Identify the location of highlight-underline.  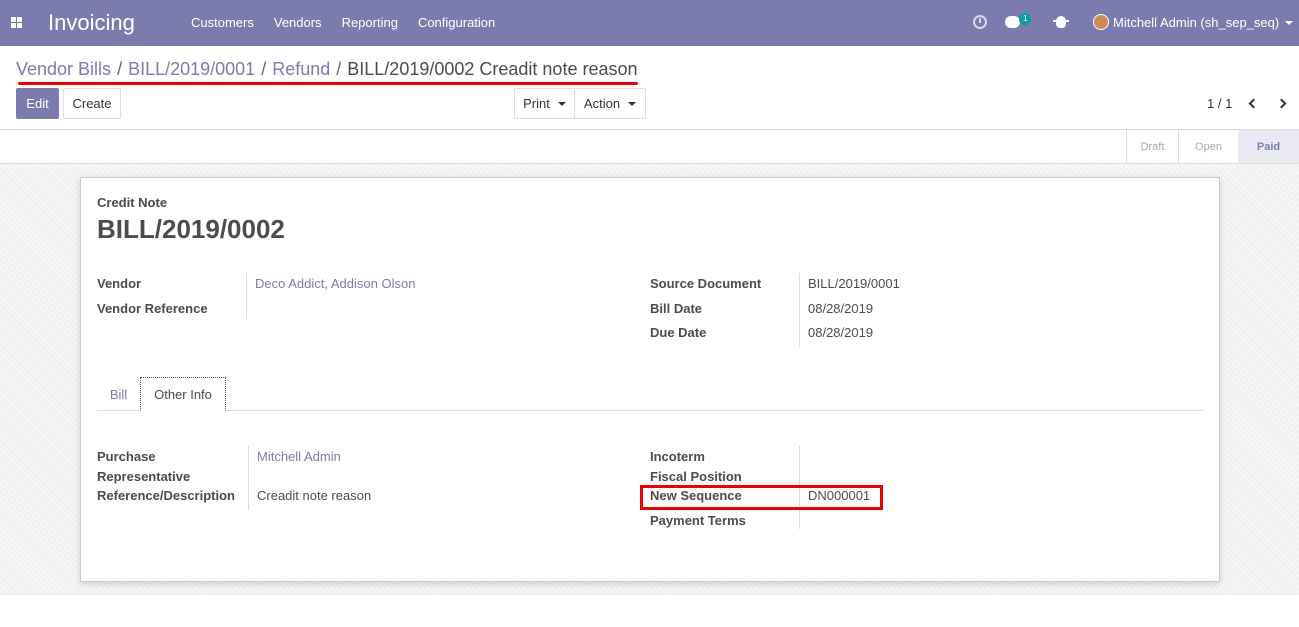
(328, 83).